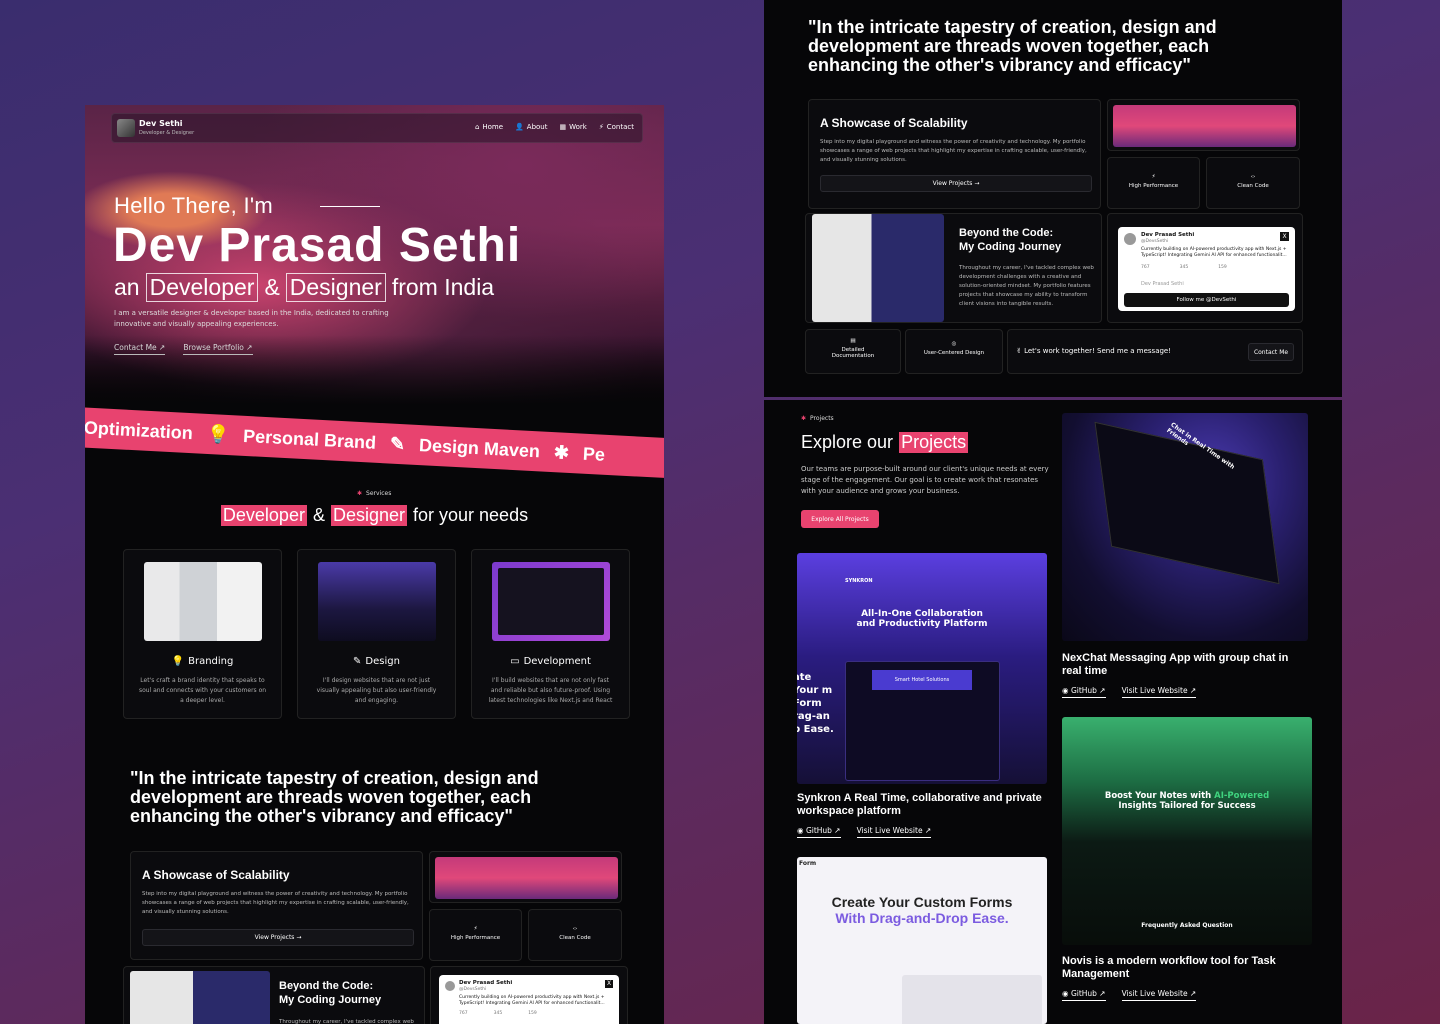  What do you see at coordinates (139, 430) in the screenshot?
I see `marquee-item: Optimization` at bounding box center [139, 430].